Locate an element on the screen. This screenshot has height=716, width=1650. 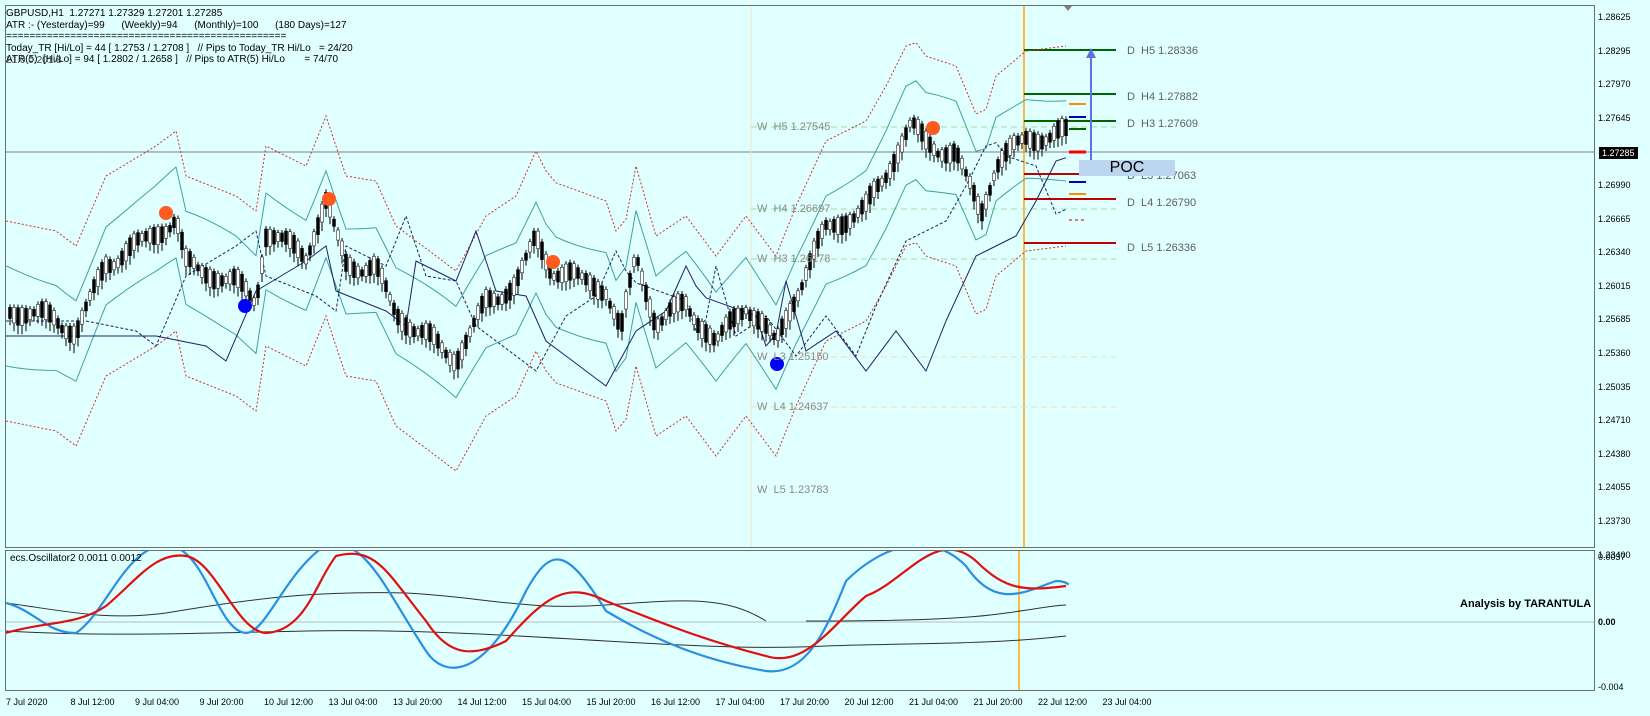
price-axis-tick: 1.24055 is located at coordinates (1614, 487).